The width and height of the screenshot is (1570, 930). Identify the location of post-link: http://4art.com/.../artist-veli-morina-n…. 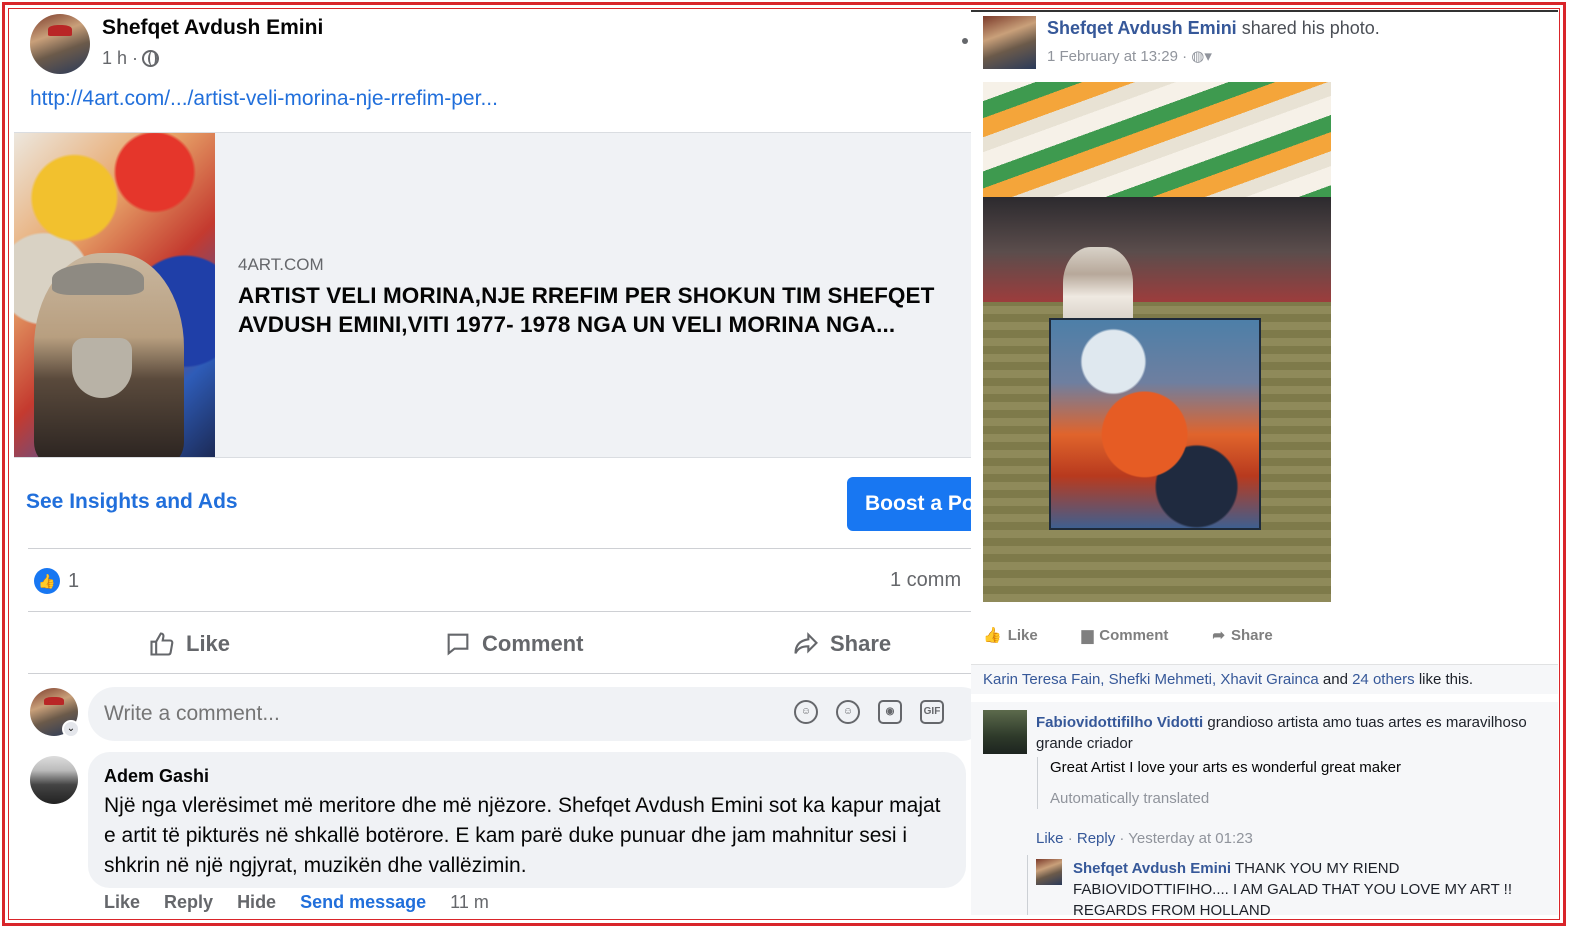
(264, 99).